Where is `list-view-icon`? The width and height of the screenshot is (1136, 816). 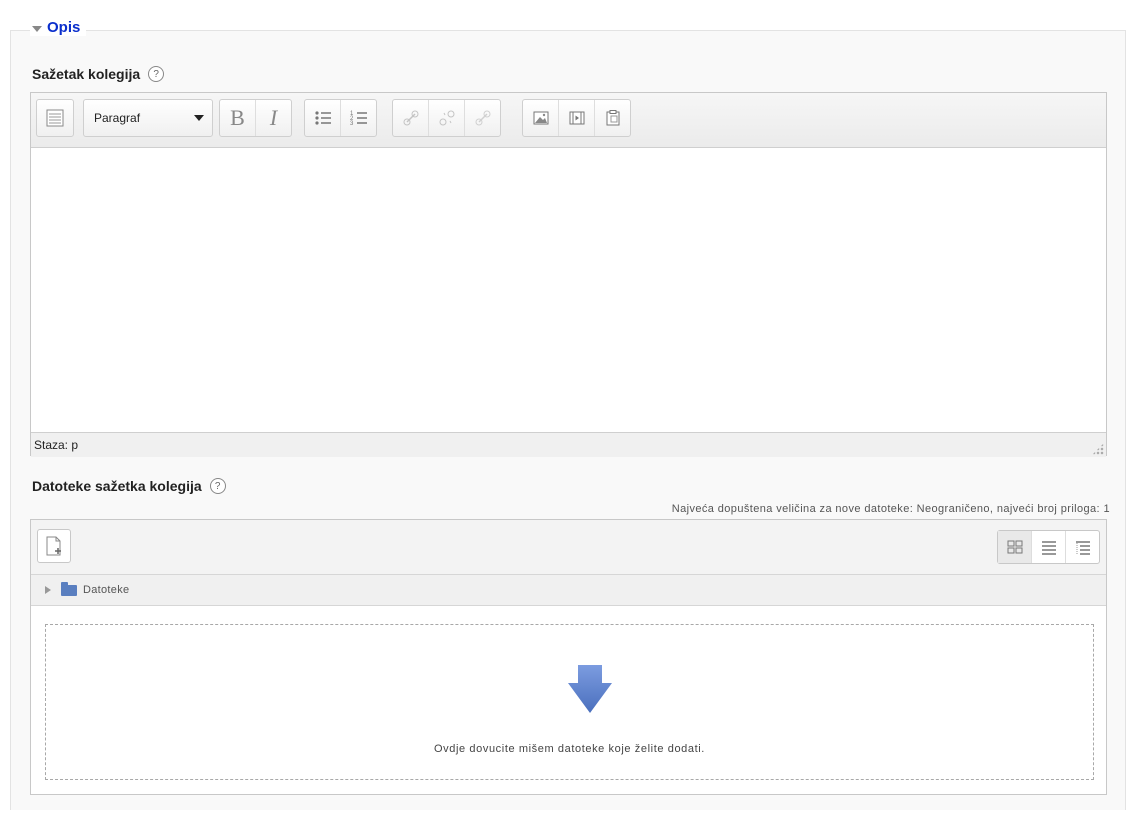 list-view-icon is located at coordinates (1048, 548).